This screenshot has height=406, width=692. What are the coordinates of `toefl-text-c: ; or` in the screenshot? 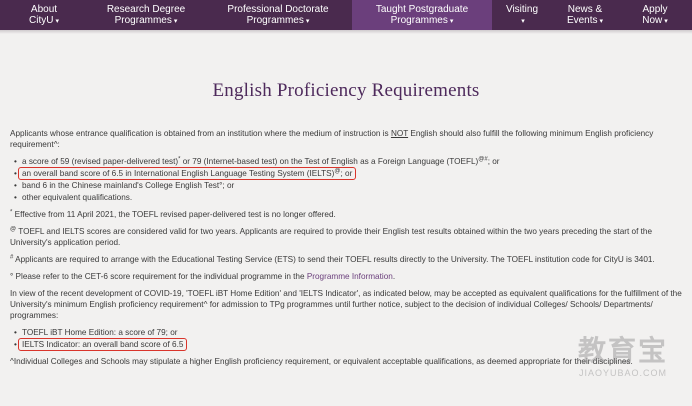 It's located at (493, 161).